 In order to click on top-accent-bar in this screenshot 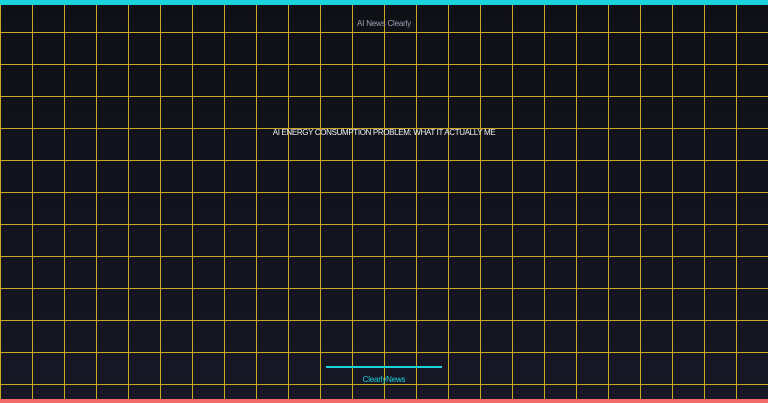, I will do `click(384, 2)`.